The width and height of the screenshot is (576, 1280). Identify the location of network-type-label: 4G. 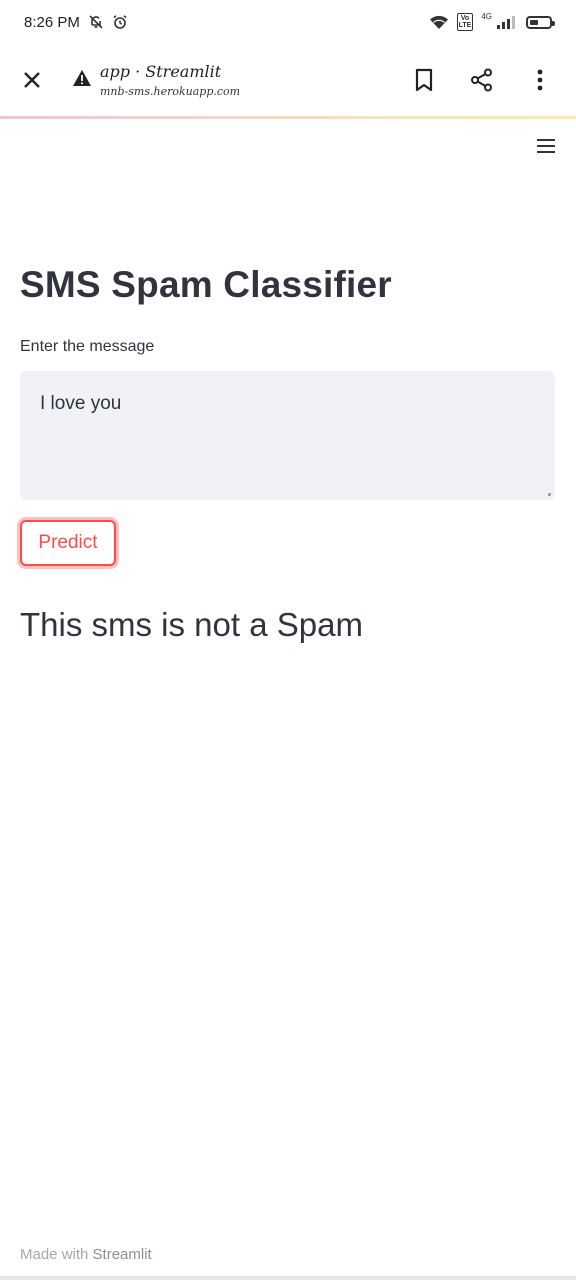
(486, 16).